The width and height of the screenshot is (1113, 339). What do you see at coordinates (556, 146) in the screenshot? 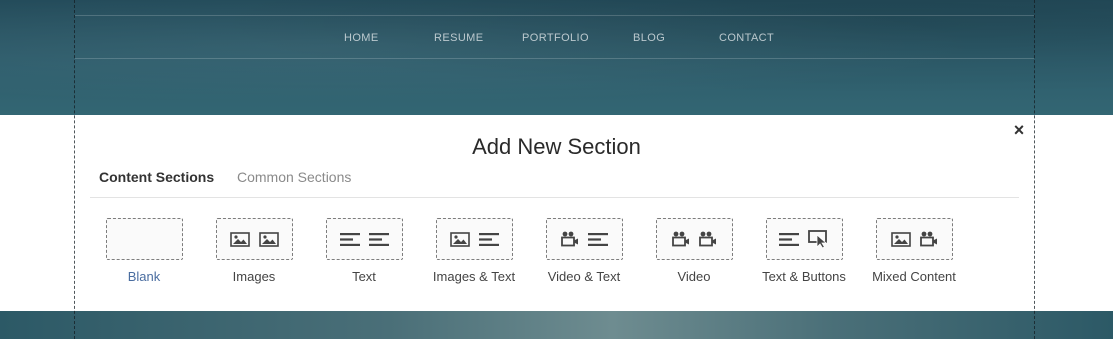
I see `dialog-title: Add New Section` at bounding box center [556, 146].